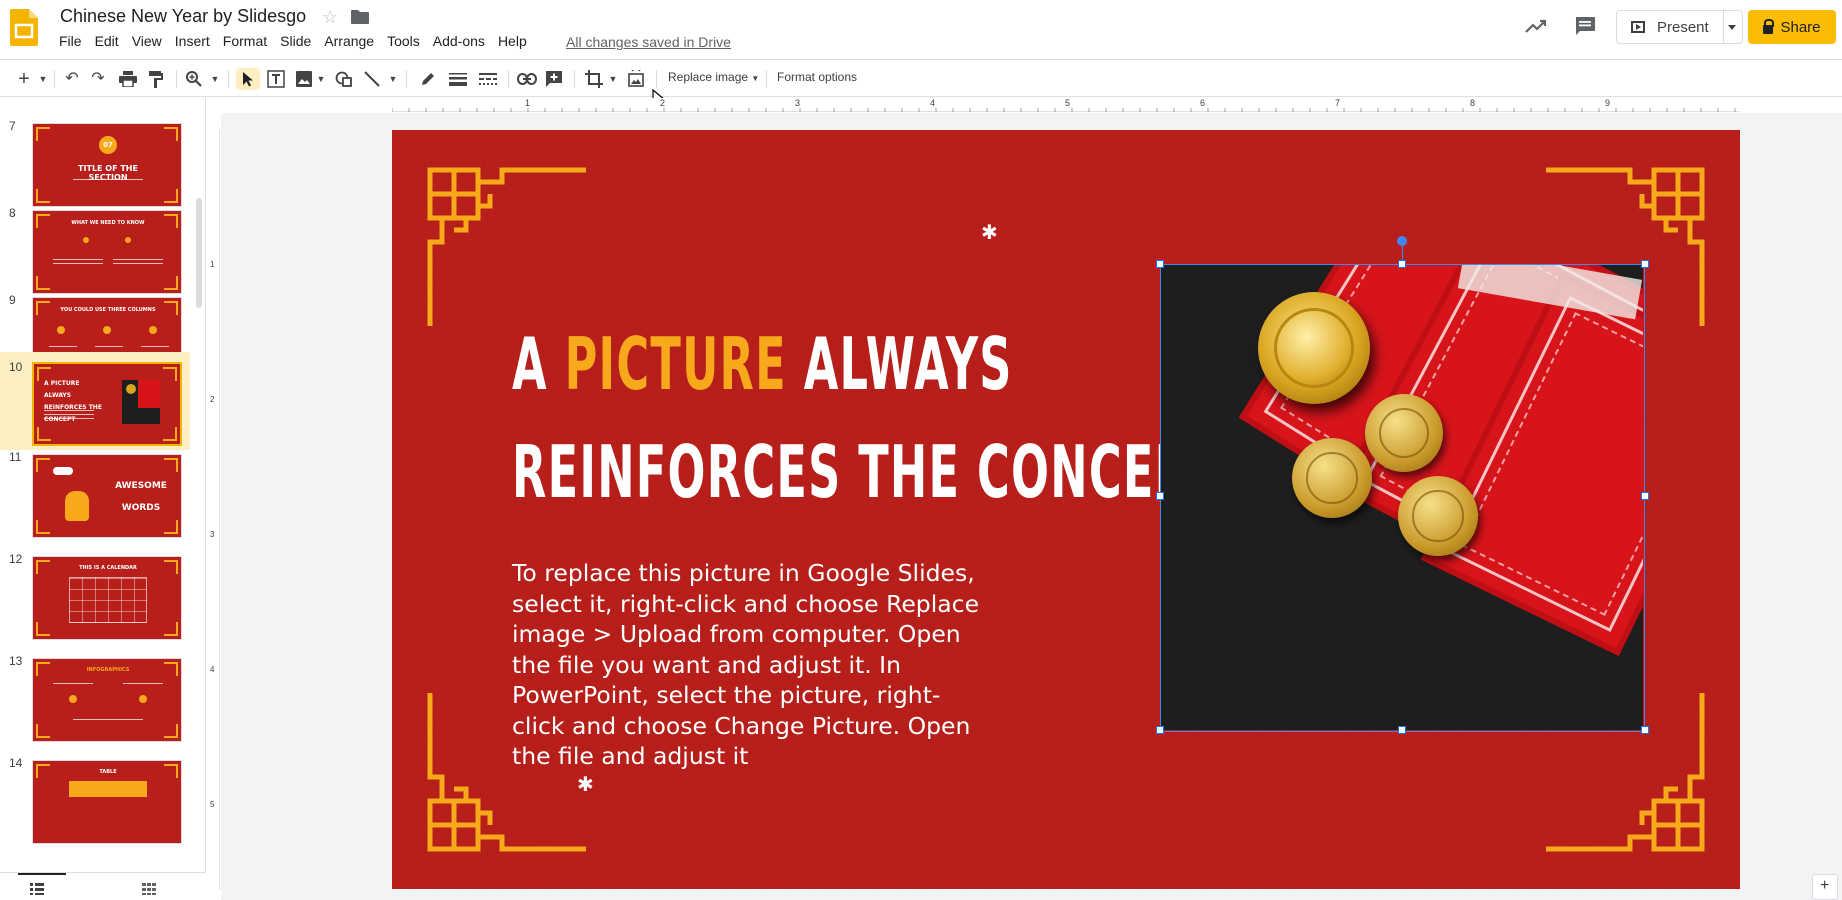 The height and width of the screenshot is (900, 1842). What do you see at coordinates (636, 79) in the screenshot?
I see `reset-image-icon` at bounding box center [636, 79].